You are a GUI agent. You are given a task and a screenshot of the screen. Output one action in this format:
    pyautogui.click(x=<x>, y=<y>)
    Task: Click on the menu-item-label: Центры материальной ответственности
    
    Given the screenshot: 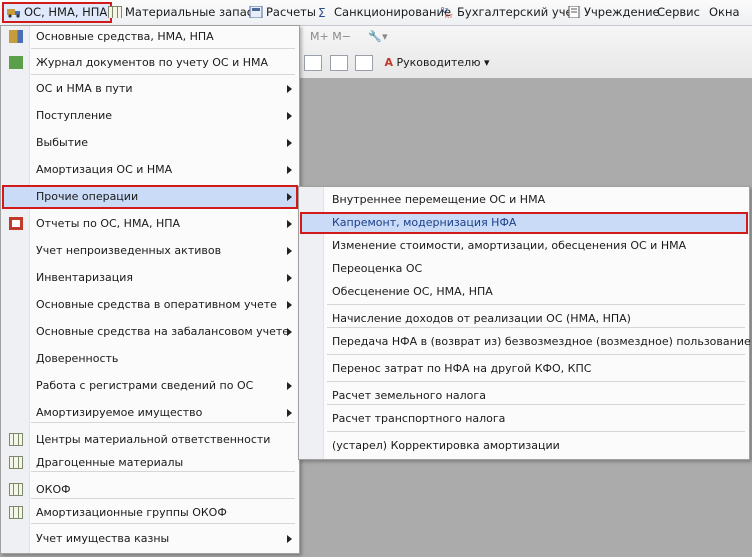 What is the action you would take?
    pyautogui.click(x=153, y=439)
    